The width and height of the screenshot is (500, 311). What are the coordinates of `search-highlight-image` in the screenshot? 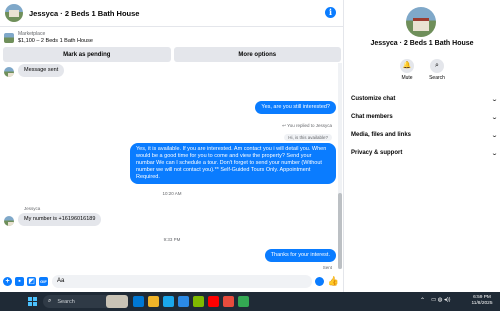 It's located at (117, 301).